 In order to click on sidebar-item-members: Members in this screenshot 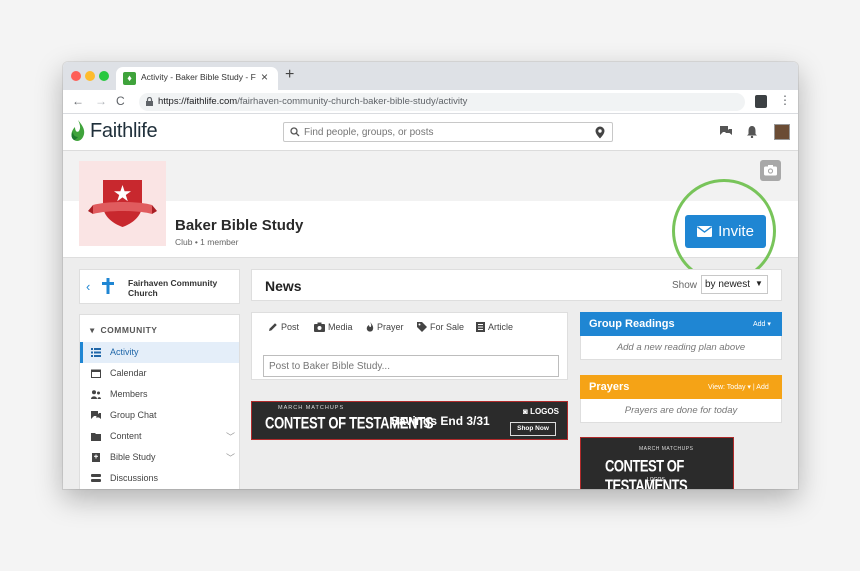, I will do `click(159, 394)`.